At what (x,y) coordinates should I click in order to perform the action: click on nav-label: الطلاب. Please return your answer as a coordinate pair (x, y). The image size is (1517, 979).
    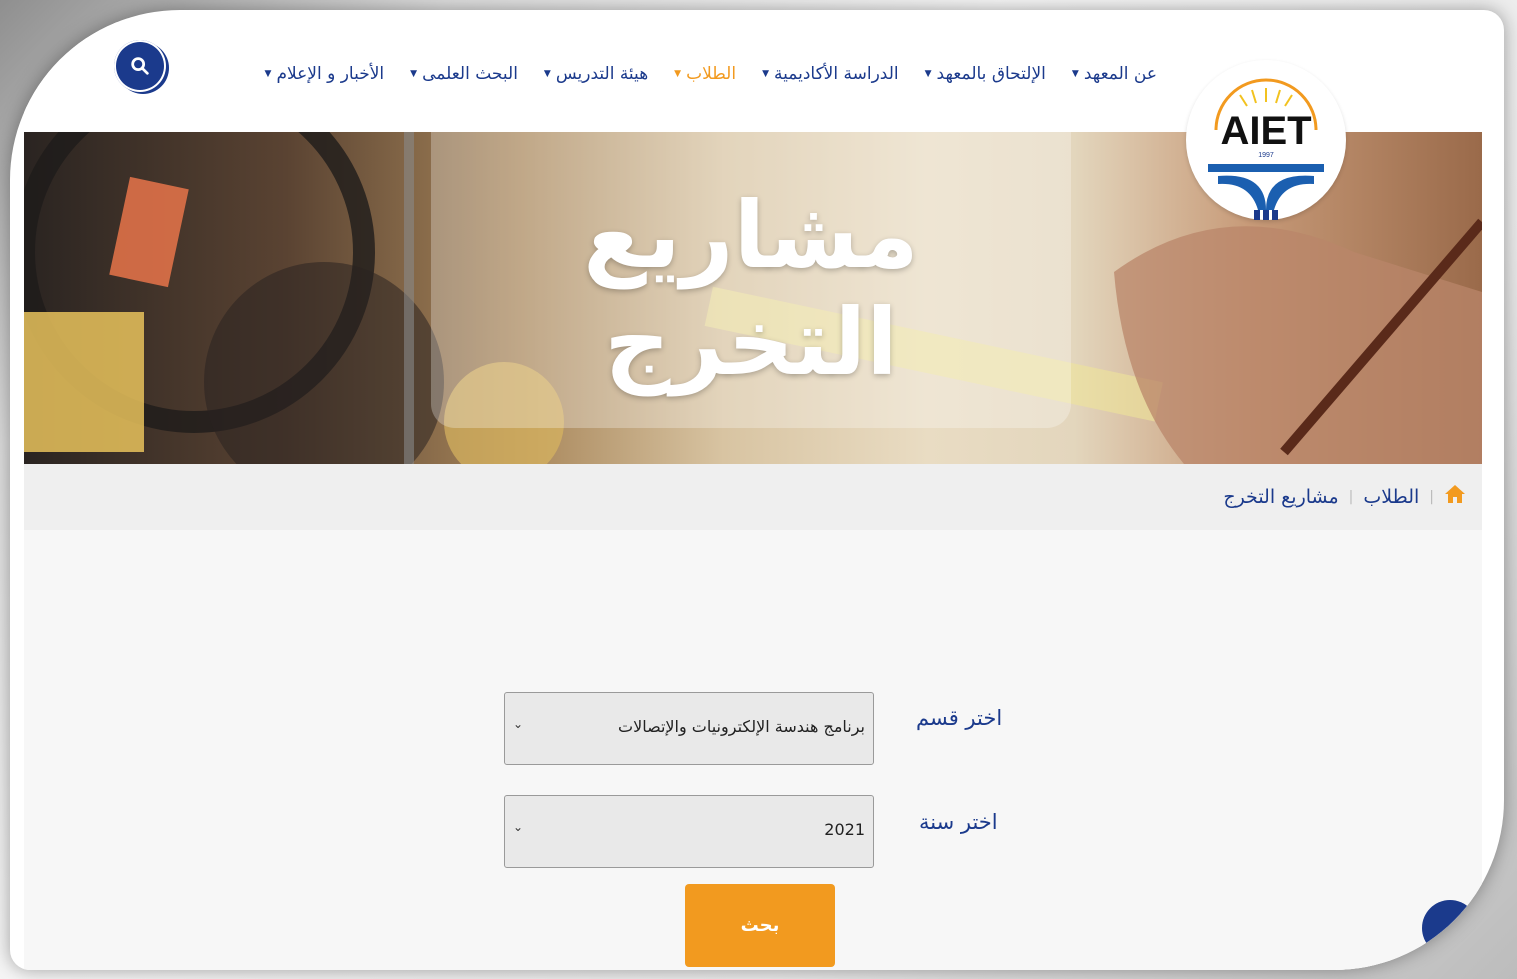
    Looking at the image, I should click on (711, 74).